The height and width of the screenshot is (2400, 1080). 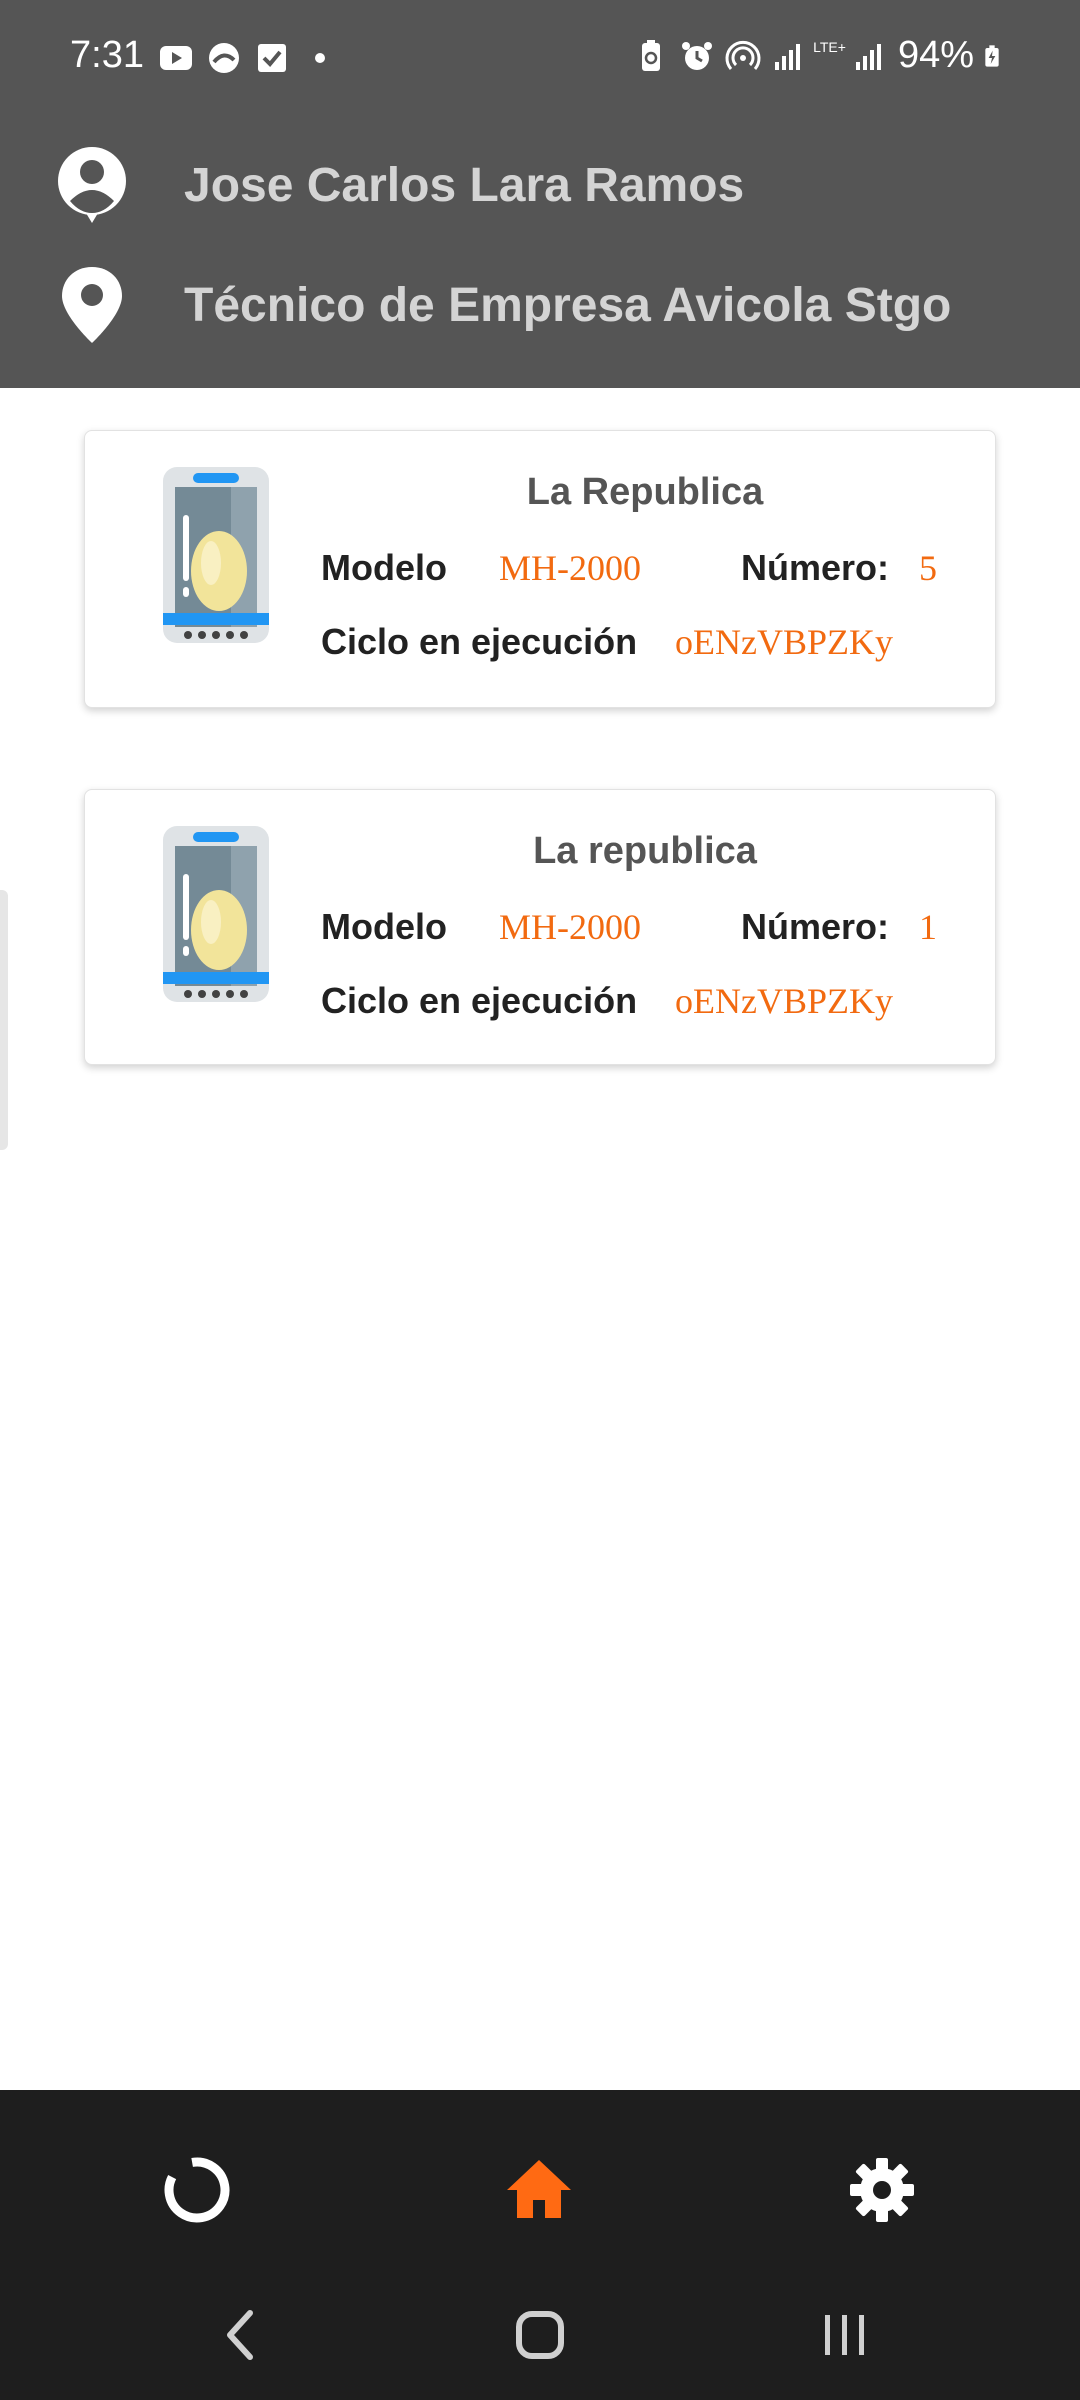 I want to click on system-home-button, so click(x=540, y=2335).